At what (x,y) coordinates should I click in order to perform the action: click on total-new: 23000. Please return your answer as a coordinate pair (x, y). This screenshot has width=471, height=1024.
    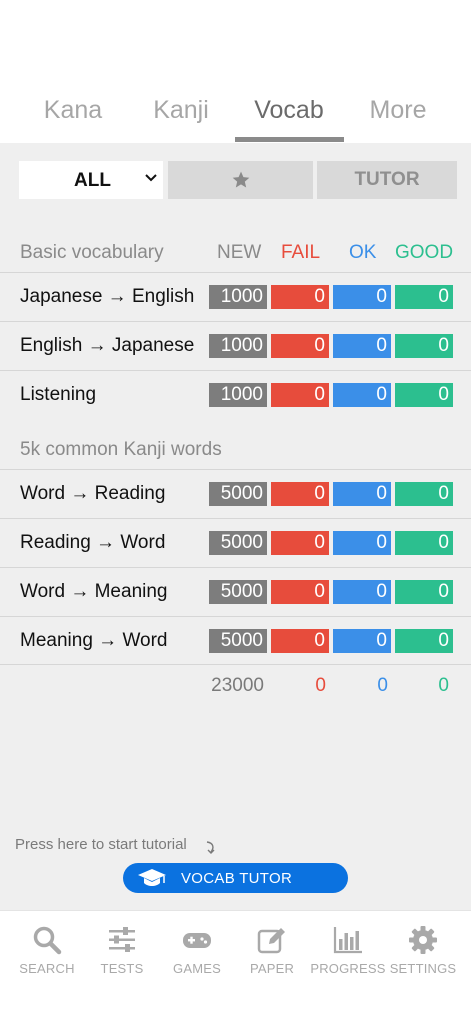
    Looking at the image, I should click on (237, 685).